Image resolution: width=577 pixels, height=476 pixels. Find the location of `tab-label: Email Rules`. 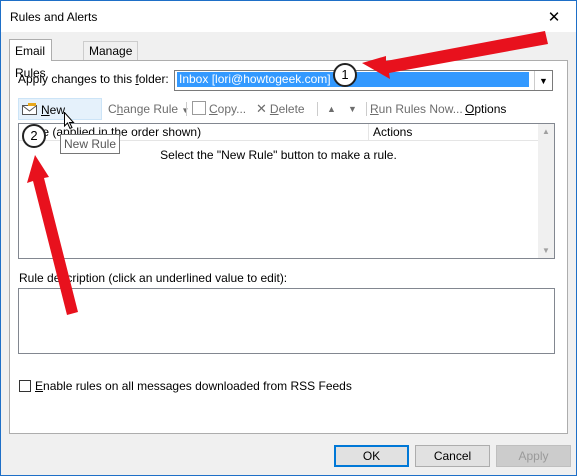

tab-label: Email Rules is located at coordinates (30, 62).